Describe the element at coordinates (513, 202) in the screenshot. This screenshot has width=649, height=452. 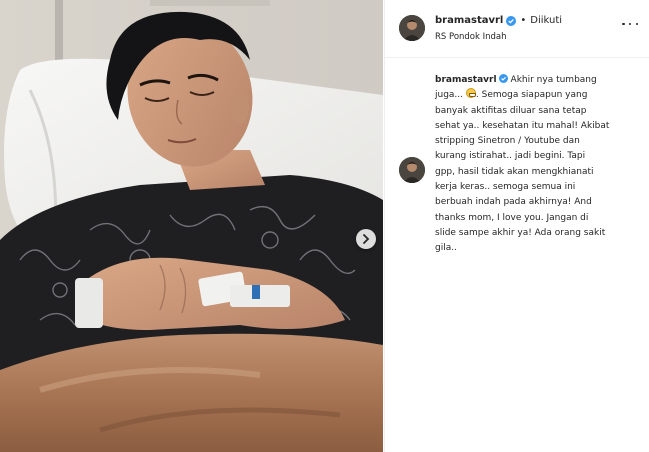
I see `caption-line: berbuah indah pada akhirnya! And` at that location.